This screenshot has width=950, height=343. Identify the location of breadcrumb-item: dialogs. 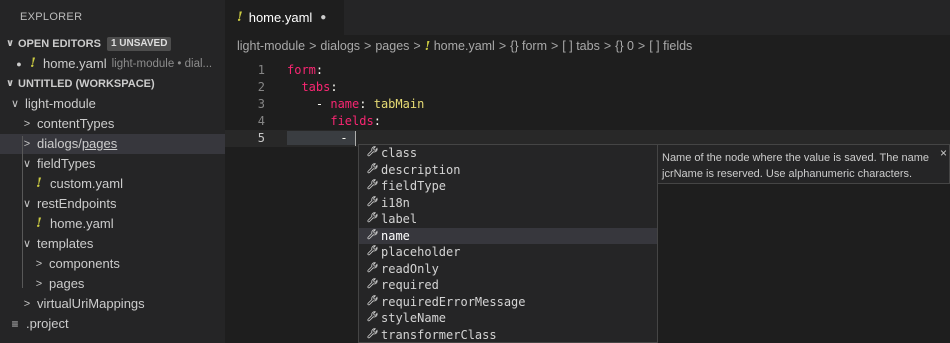
(340, 46).